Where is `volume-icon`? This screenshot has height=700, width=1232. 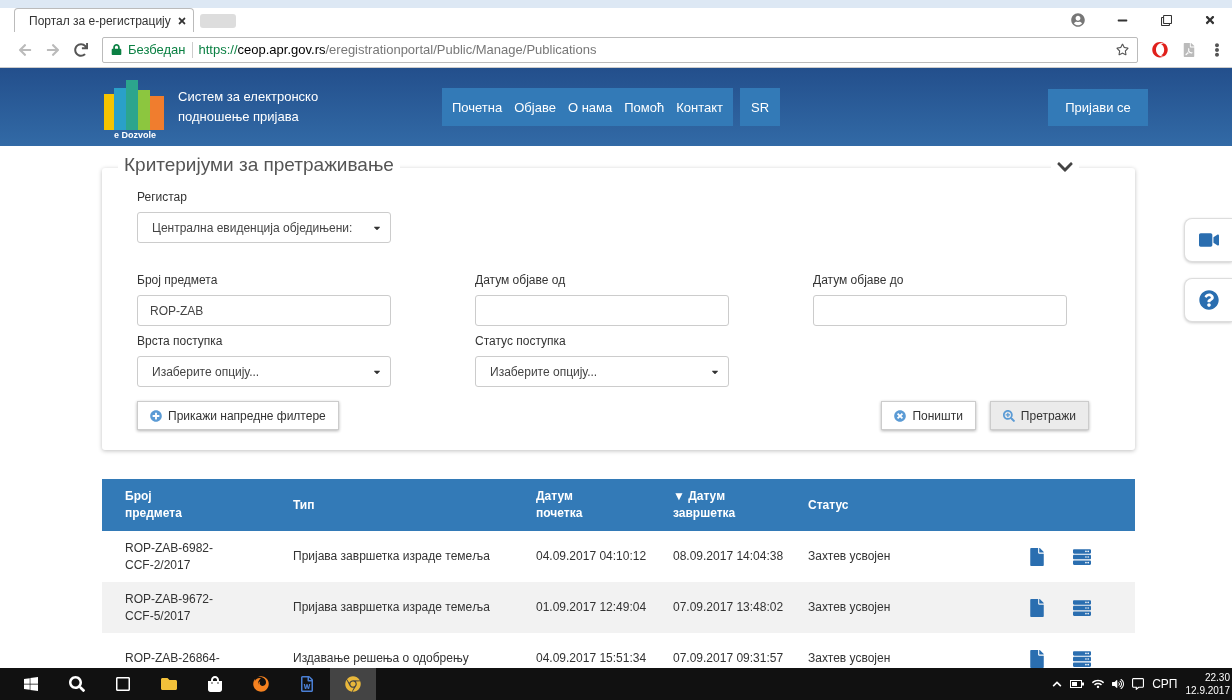
volume-icon is located at coordinates (1118, 684).